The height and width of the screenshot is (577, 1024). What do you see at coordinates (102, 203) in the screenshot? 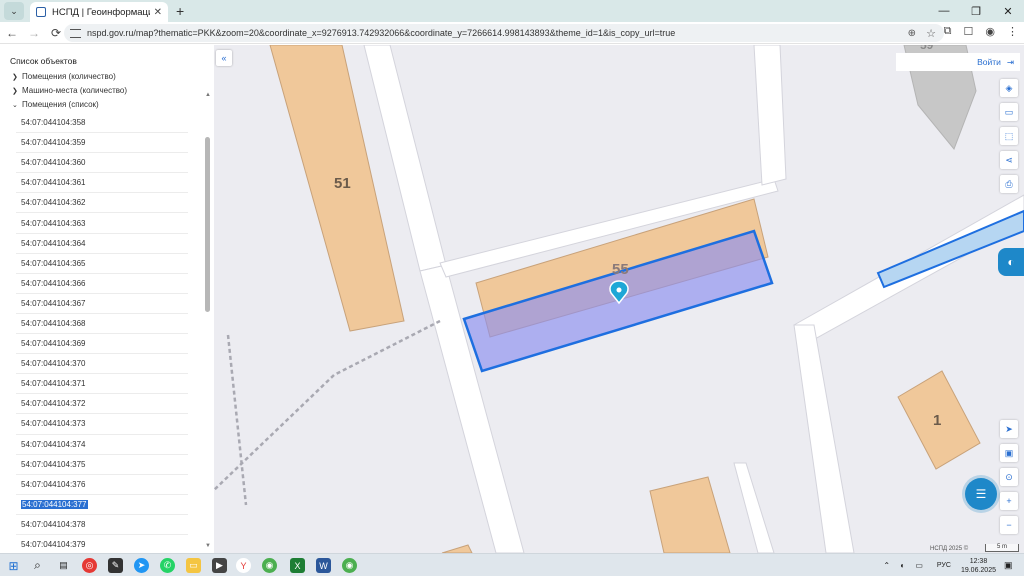
I see `list-item: 54:07:044104:362` at bounding box center [102, 203].